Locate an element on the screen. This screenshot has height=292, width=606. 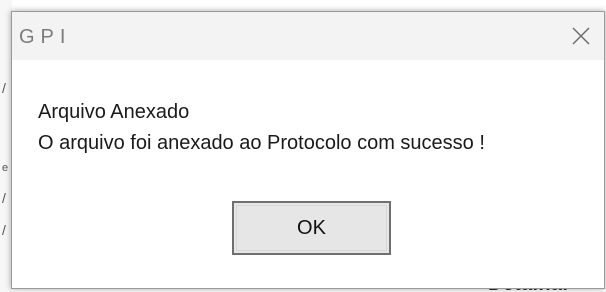
message-title: Arquivo Anexado is located at coordinates (114, 112).